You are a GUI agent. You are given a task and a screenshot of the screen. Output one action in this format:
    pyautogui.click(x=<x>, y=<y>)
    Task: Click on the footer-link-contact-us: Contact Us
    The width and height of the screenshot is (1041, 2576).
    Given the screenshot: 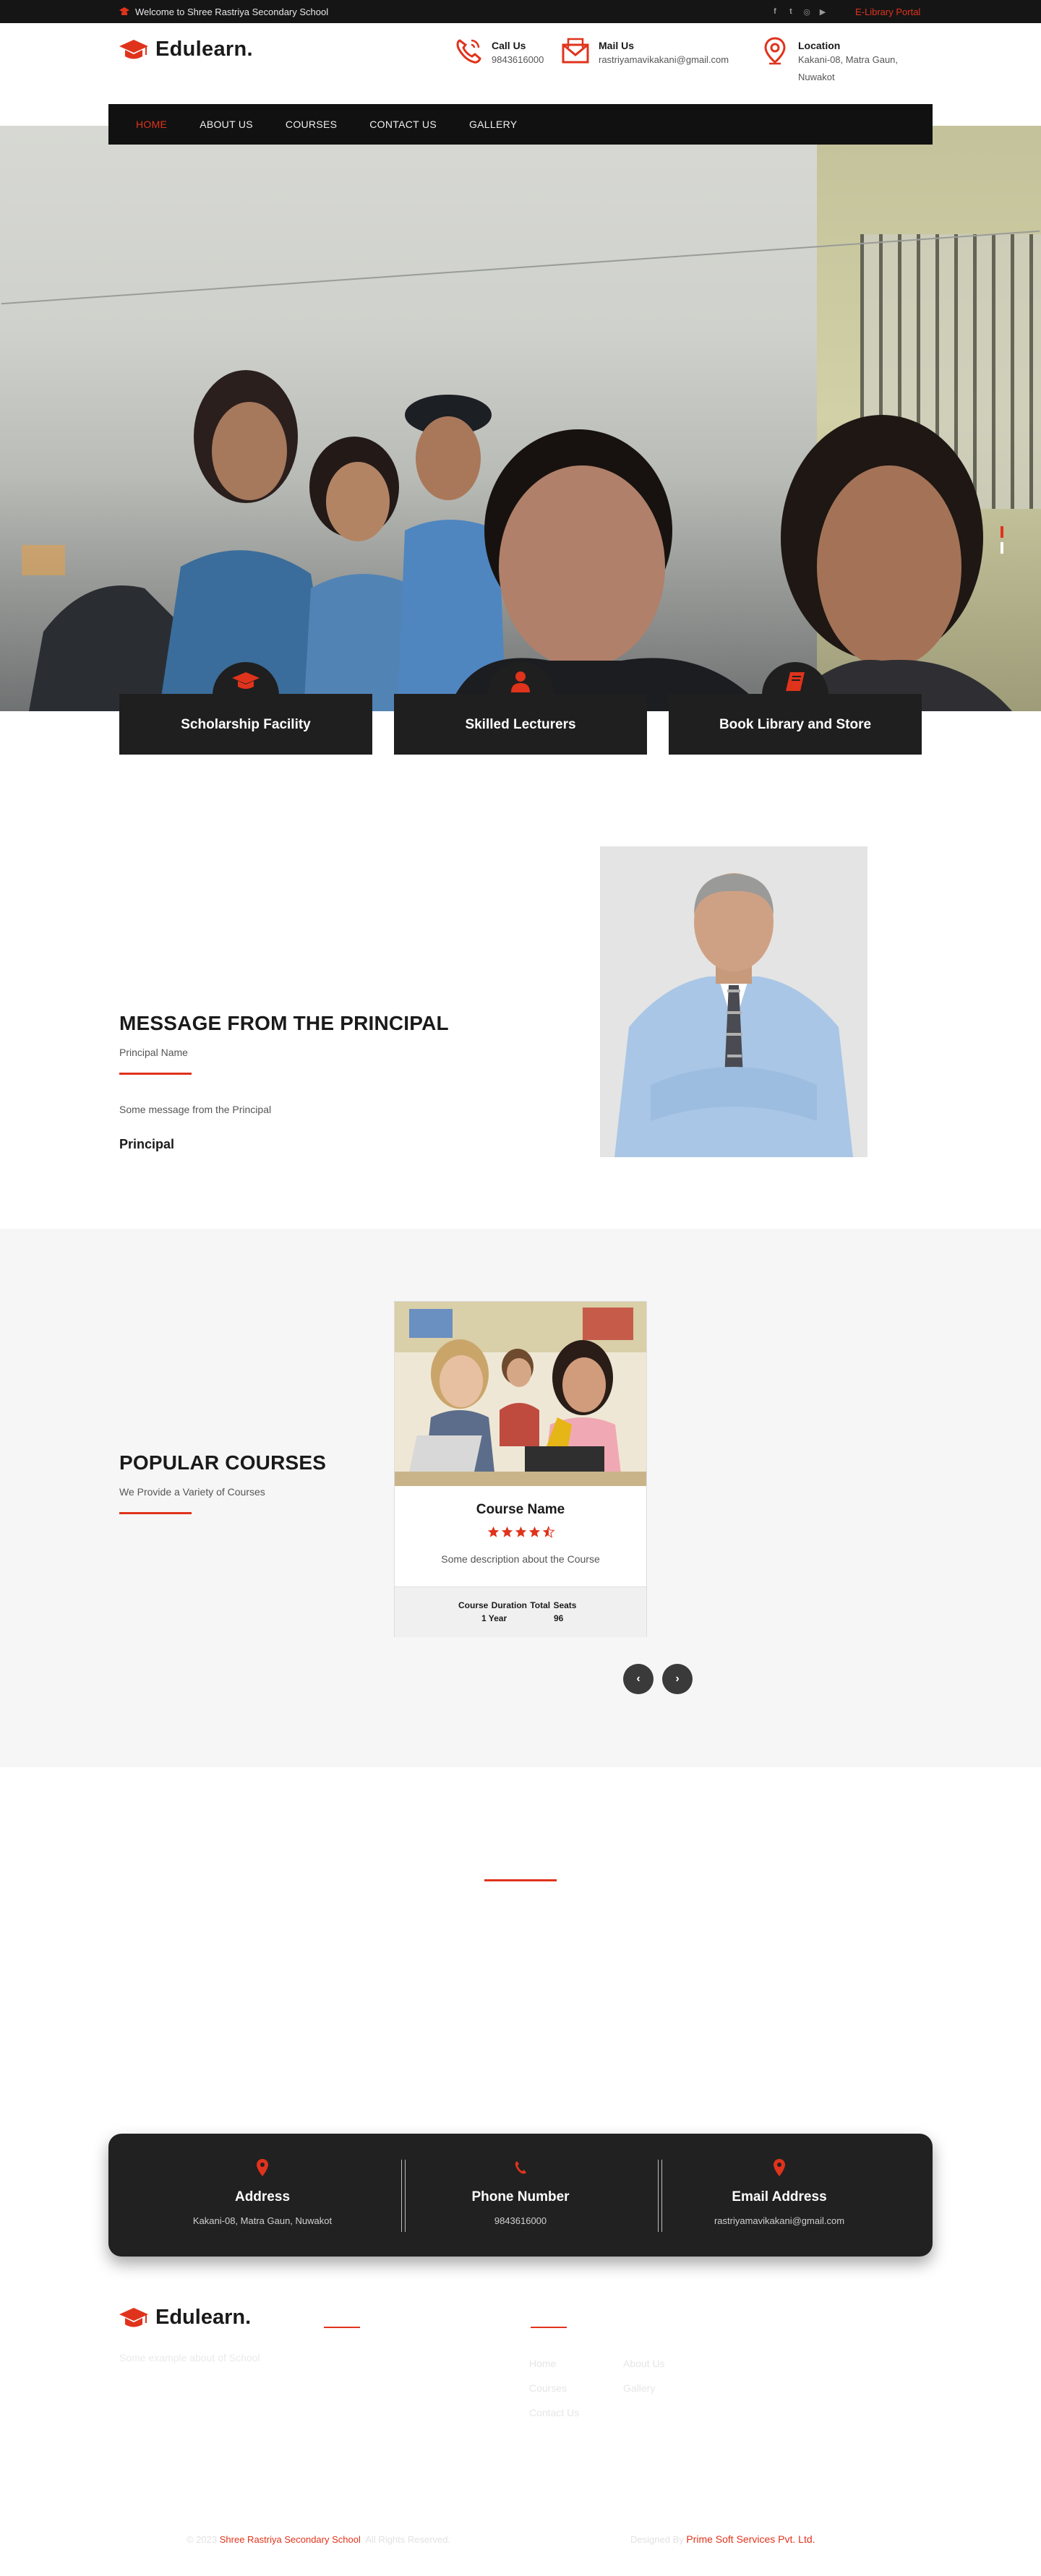 What is the action you would take?
    pyautogui.click(x=554, y=2413)
    